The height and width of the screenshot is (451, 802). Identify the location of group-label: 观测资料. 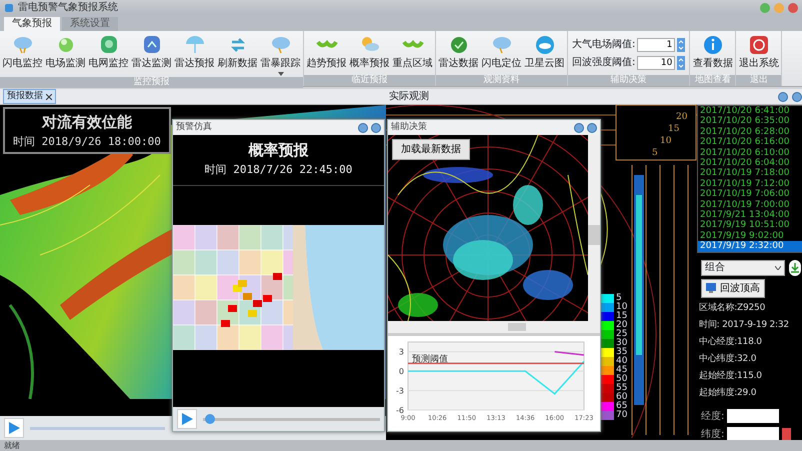
(501, 80).